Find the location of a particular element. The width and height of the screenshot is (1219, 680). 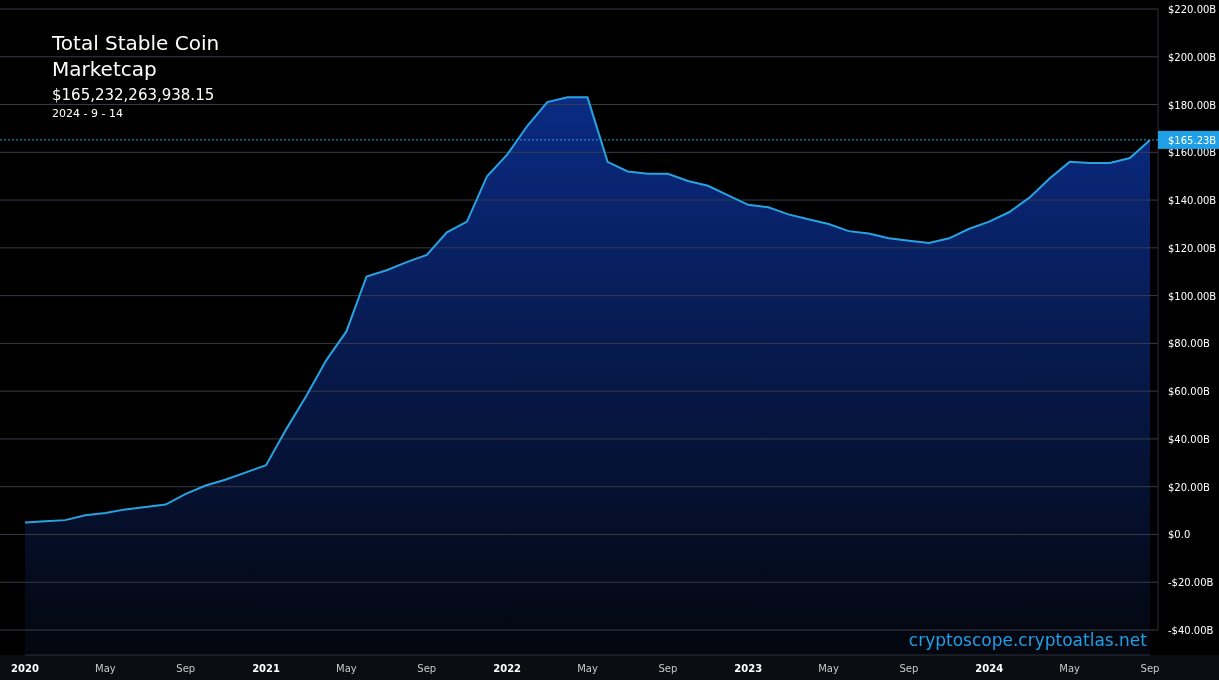

y-axis-label: $40.00B is located at coordinates (1189, 439).